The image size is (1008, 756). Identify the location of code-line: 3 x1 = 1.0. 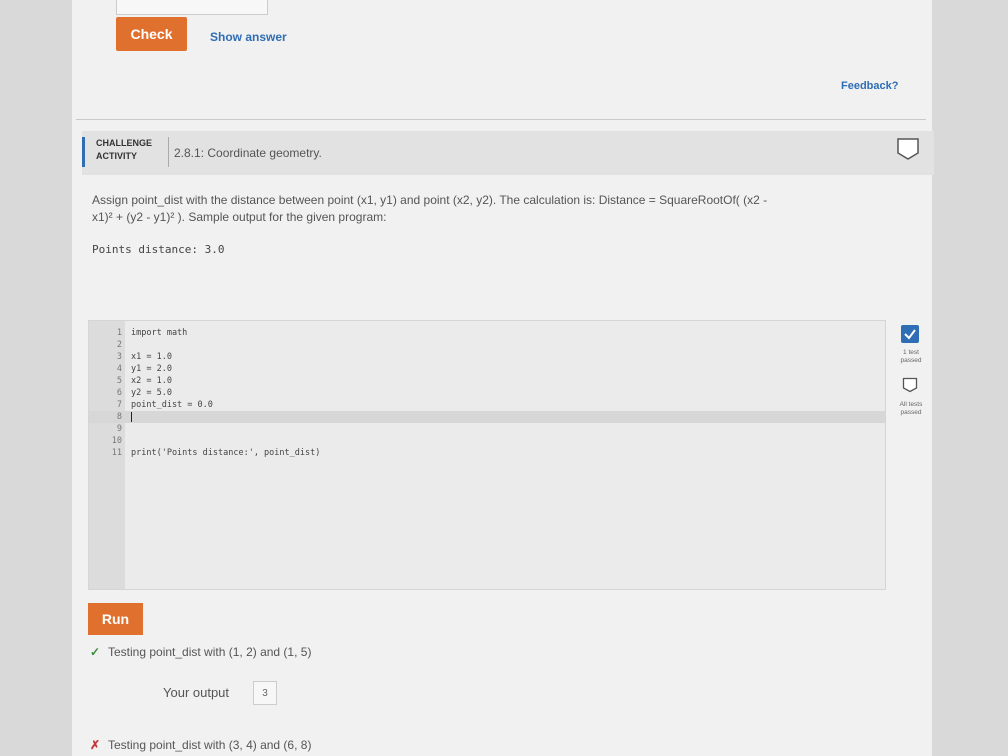
(487, 357).